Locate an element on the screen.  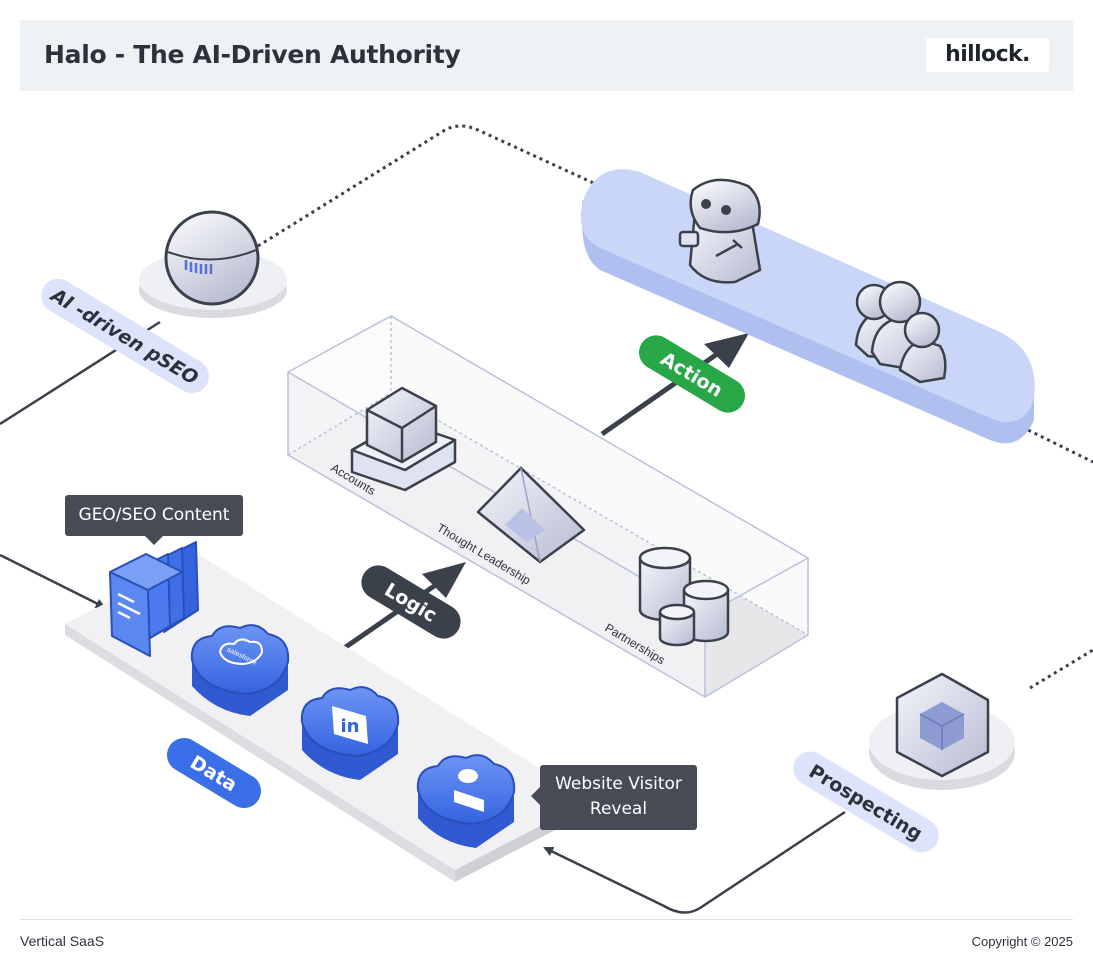
footer-vertical-saas: Vertical SaaS is located at coordinates (62, 941).